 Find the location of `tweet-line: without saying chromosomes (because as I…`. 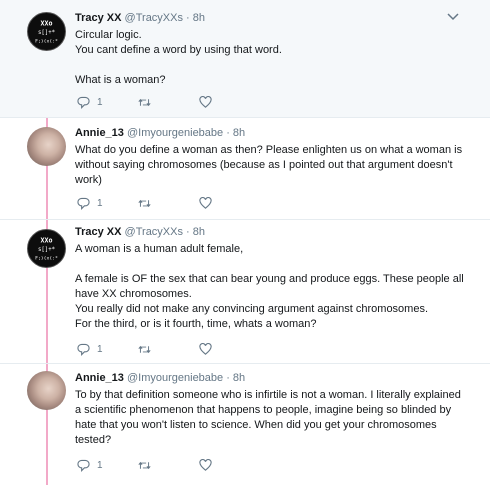

tweet-line: without saying chromosomes (because as I… is located at coordinates (264, 165).